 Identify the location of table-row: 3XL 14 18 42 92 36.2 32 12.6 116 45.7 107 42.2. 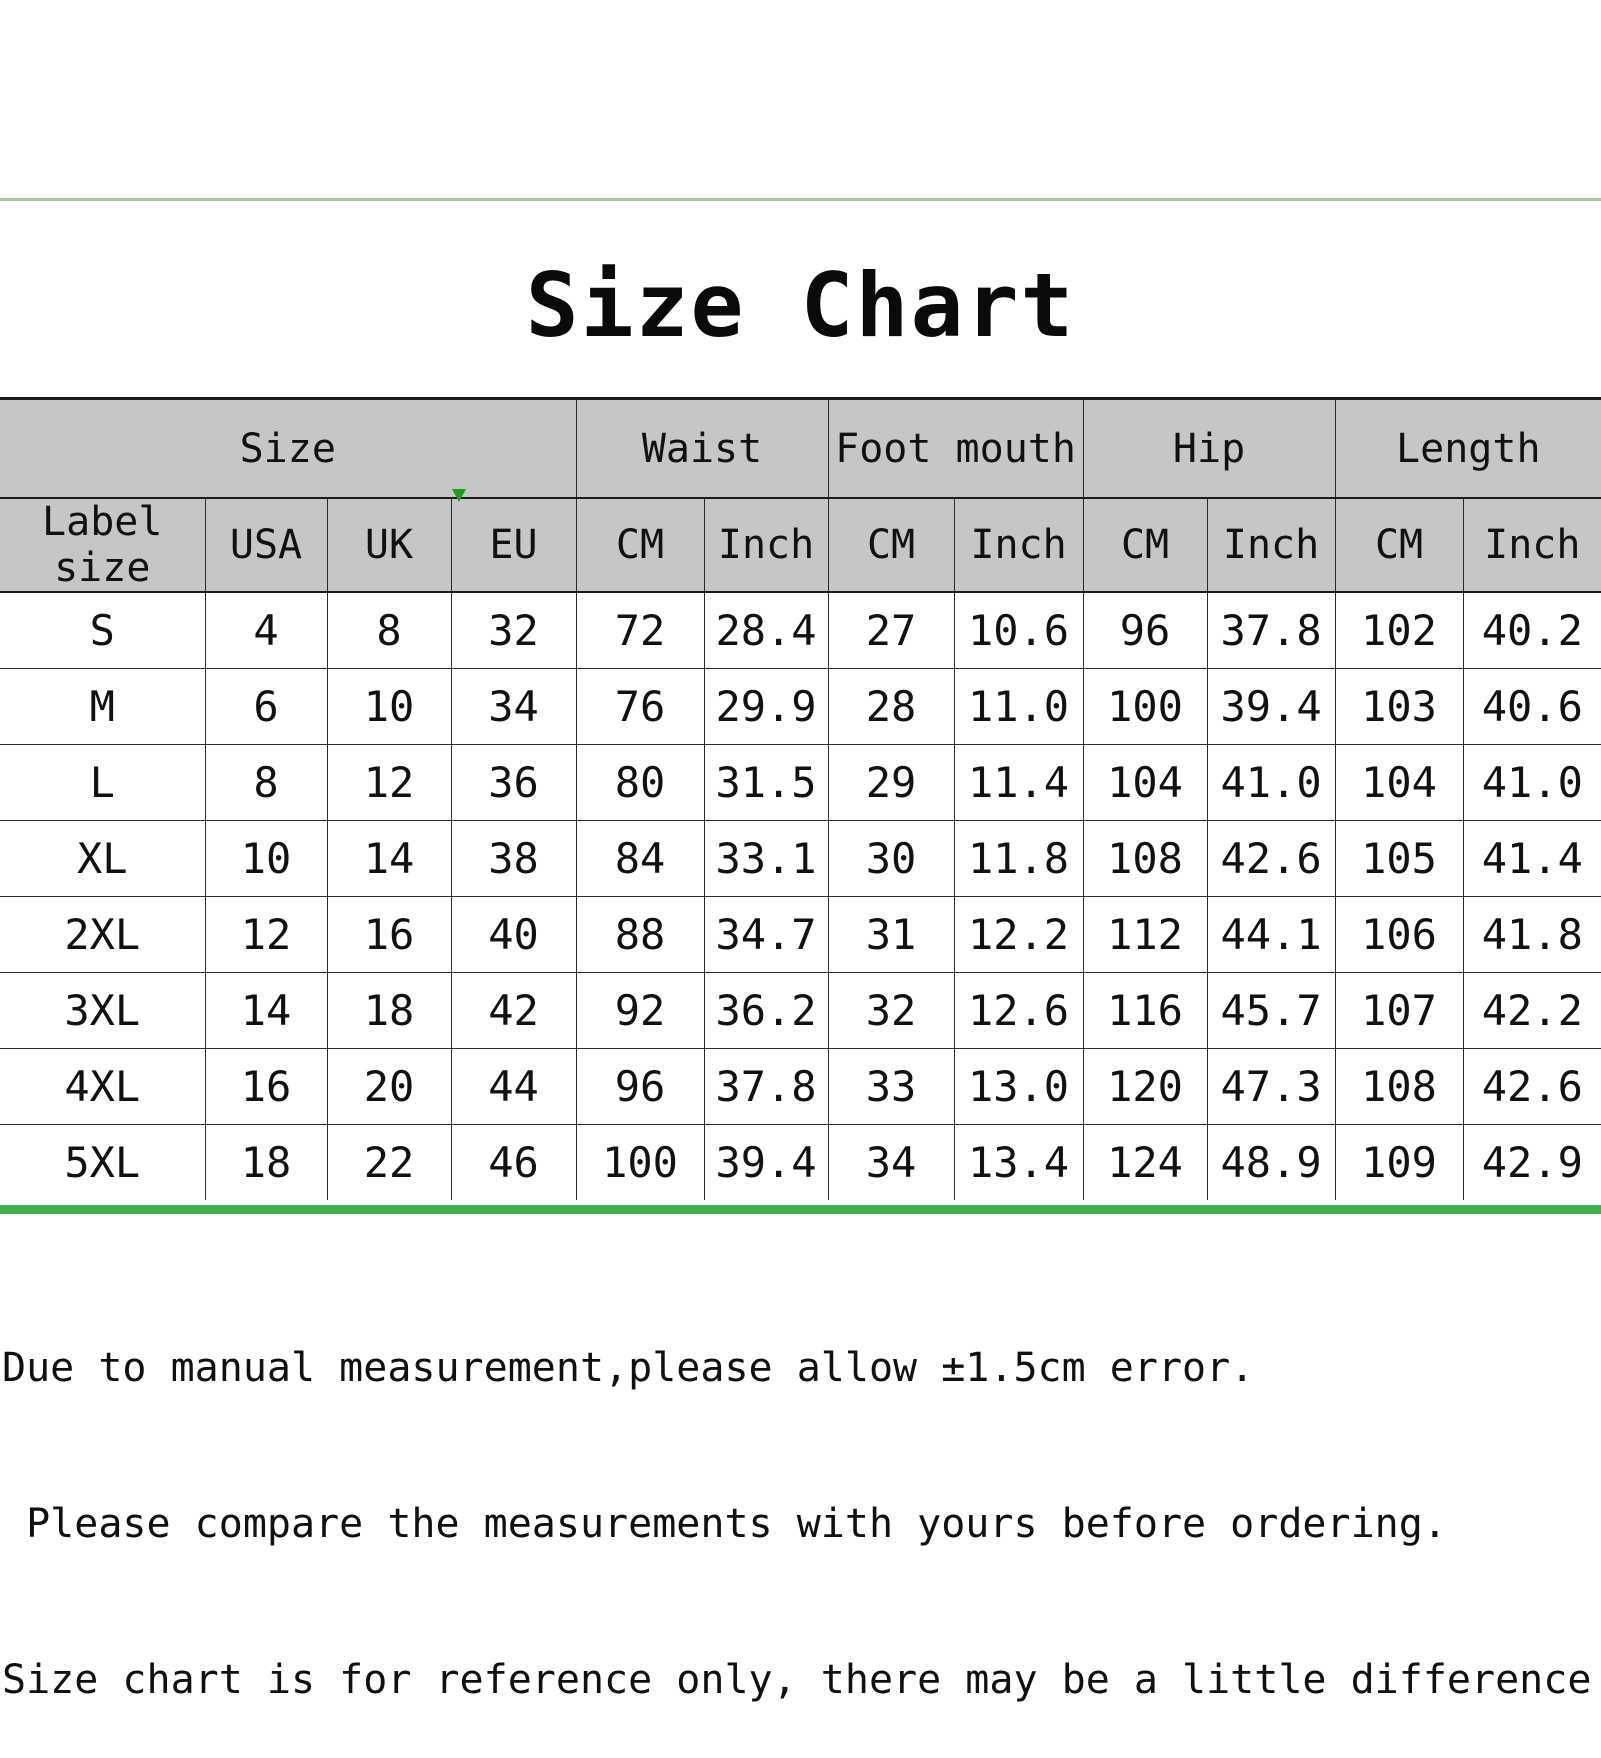
(800, 1010).